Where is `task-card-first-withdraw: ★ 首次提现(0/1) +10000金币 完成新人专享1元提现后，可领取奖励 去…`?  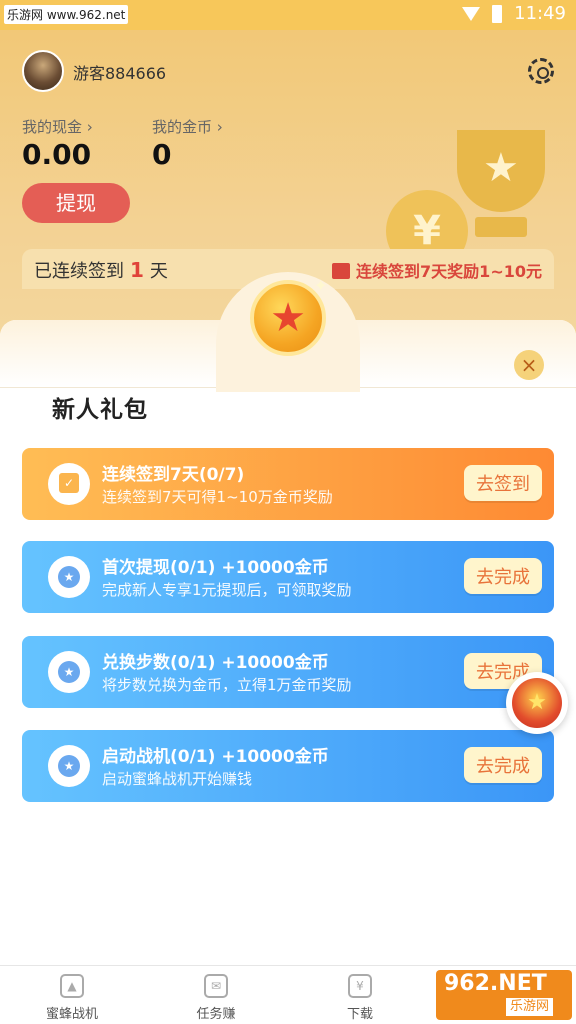 task-card-first-withdraw: ★ 首次提现(0/1) +10000金币 完成新人专享1元提现后，可领取奖励 去… is located at coordinates (288, 577).